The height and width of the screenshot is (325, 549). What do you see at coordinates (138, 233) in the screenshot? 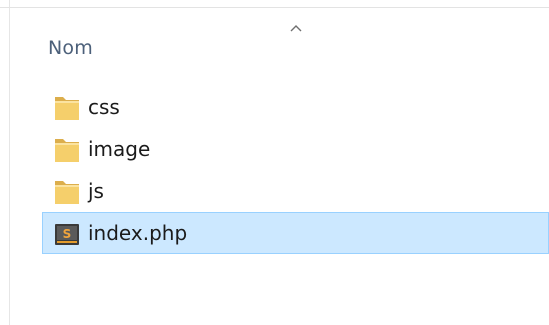
I see `file-name: index.php` at bounding box center [138, 233].